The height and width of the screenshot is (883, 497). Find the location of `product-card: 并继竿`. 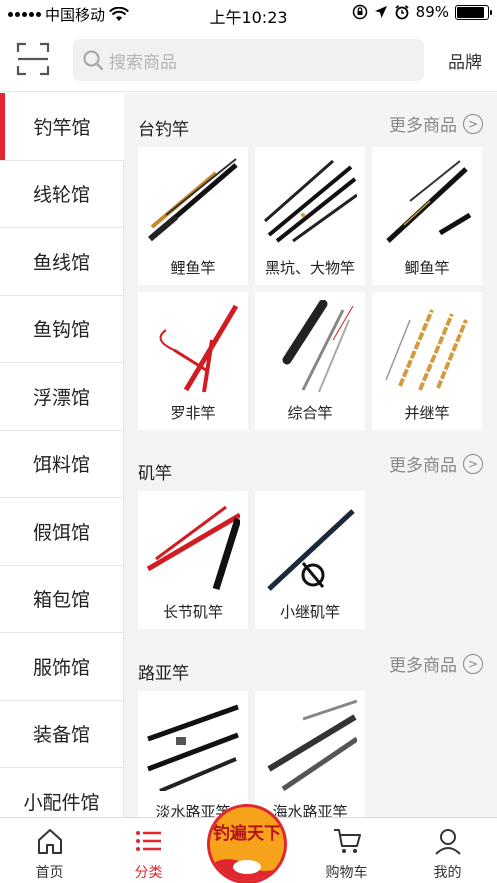

product-card: 并继竿 is located at coordinates (427, 361).